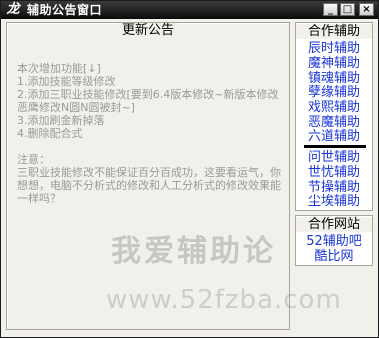 The height and width of the screenshot is (338, 379). Describe the element at coordinates (334, 48) in the screenshot. I see `link-chenshi: 辰时辅助` at that location.